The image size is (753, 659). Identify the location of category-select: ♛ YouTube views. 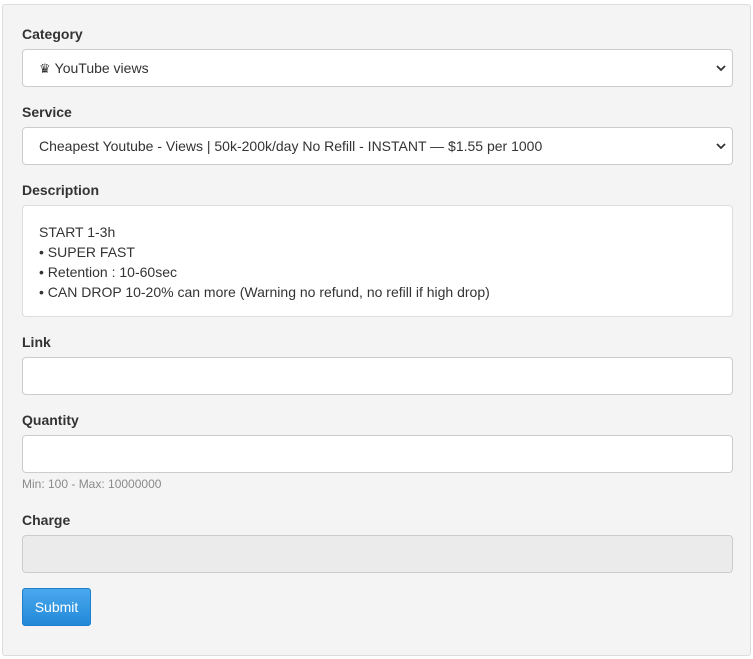
(377, 68).